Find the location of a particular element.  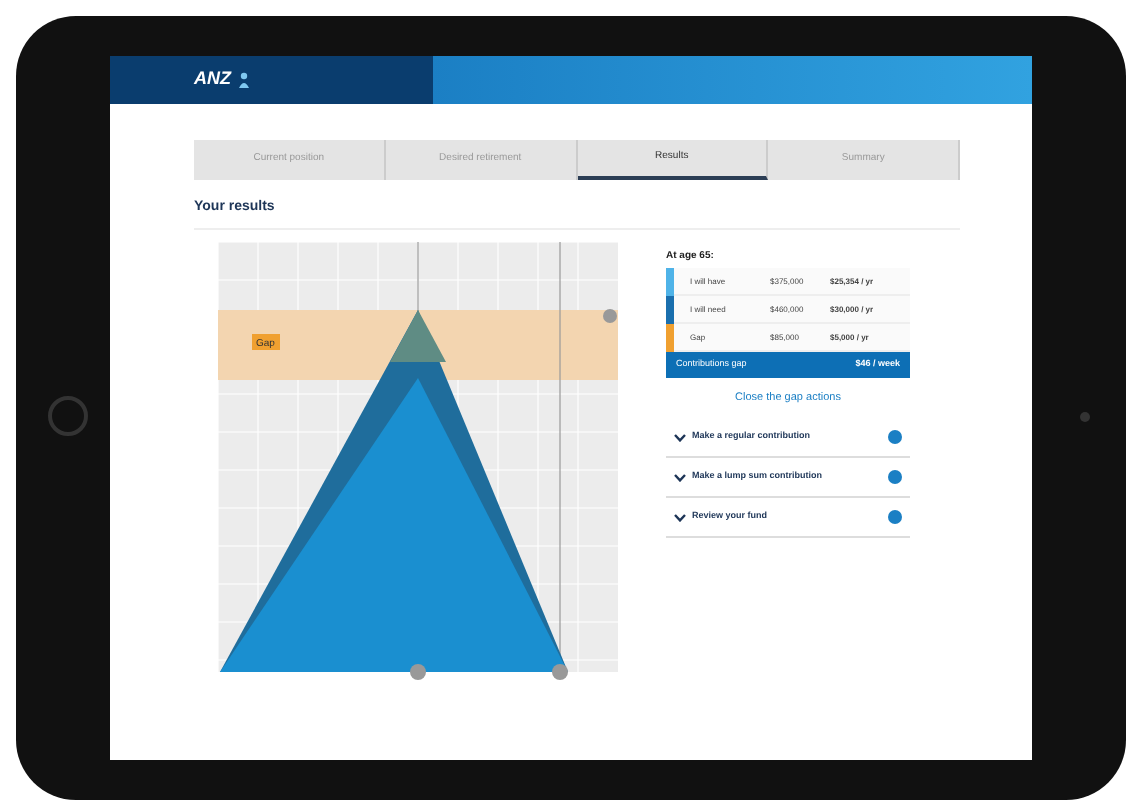

logo: ANZ is located at coordinates (212, 79).